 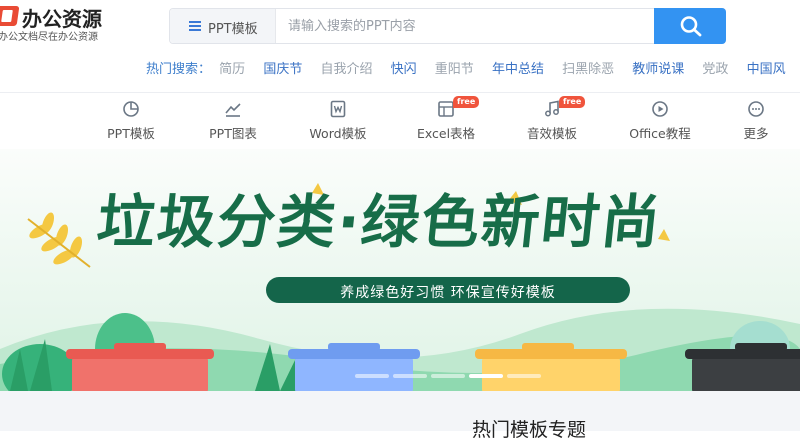 I want to click on nav-item-label: PPT模板, so click(x=131, y=133).